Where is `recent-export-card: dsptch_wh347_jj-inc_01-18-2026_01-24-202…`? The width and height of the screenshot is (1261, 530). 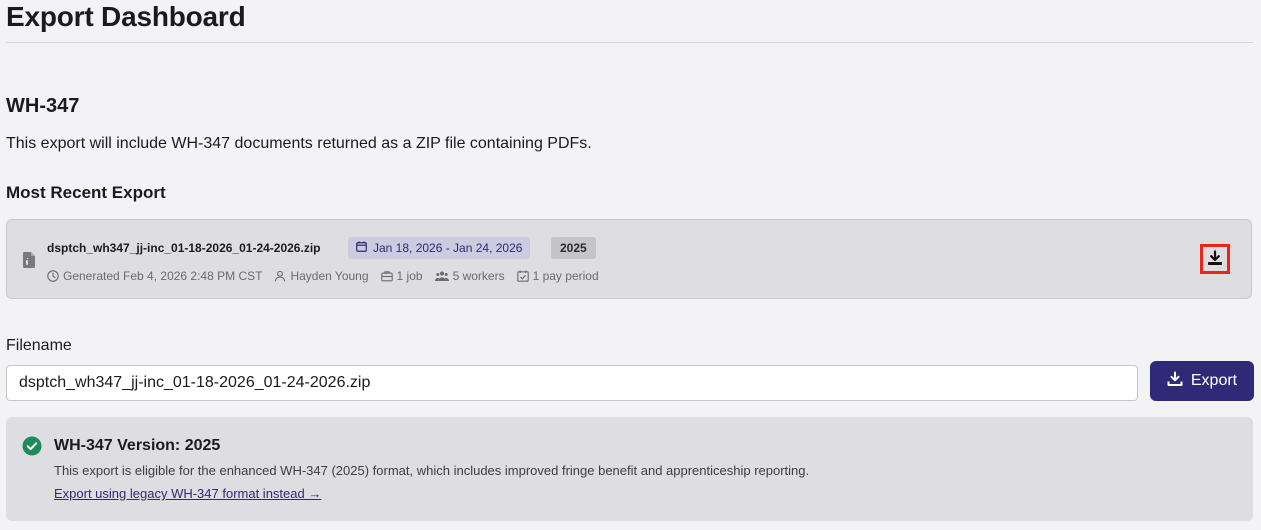
recent-export-card: dsptch_wh347_jj-inc_01-18-2026_01-24-202… is located at coordinates (629, 259).